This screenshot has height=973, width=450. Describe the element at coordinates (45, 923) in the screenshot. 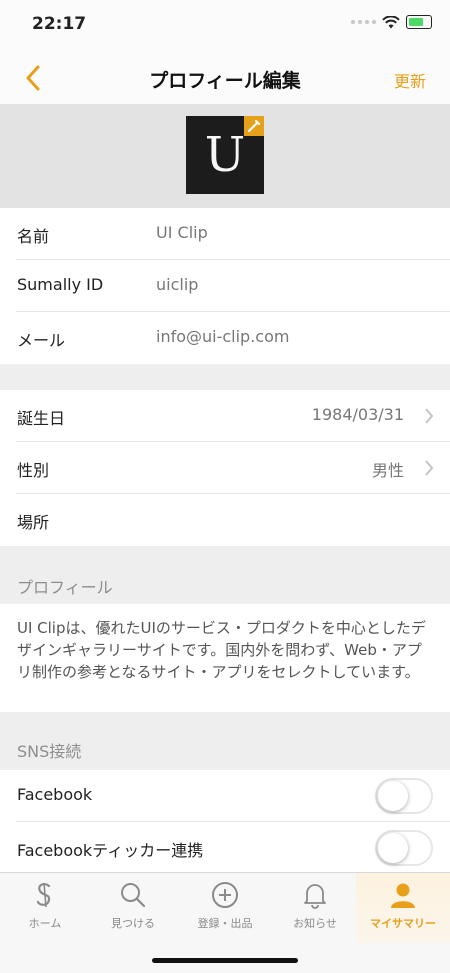

I see `tab-label: ホーム` at that location.